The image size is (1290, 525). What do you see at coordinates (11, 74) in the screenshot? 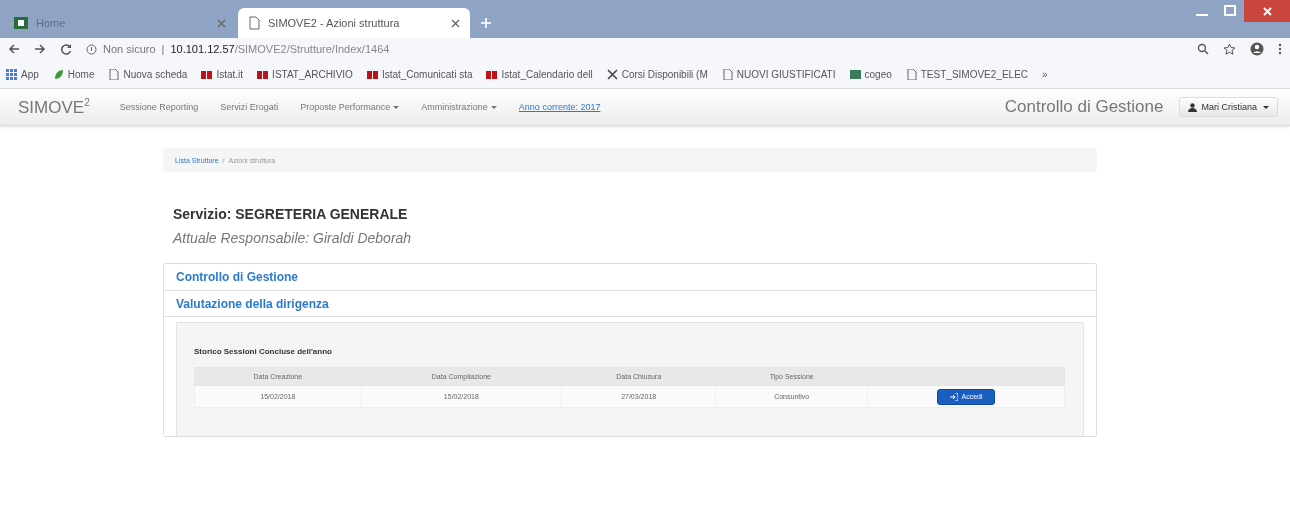
I see `grid-icon` at bounding box center [11, 74].